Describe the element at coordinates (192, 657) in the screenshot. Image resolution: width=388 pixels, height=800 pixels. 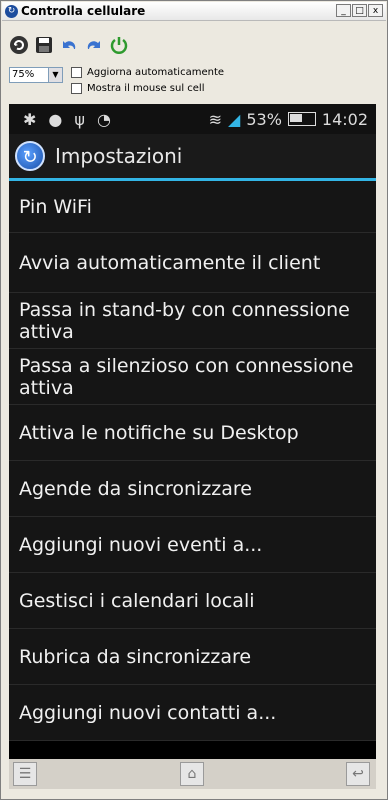
I see `settings-item-contacts-sync: Rubrica da sincronizzare` at that location.